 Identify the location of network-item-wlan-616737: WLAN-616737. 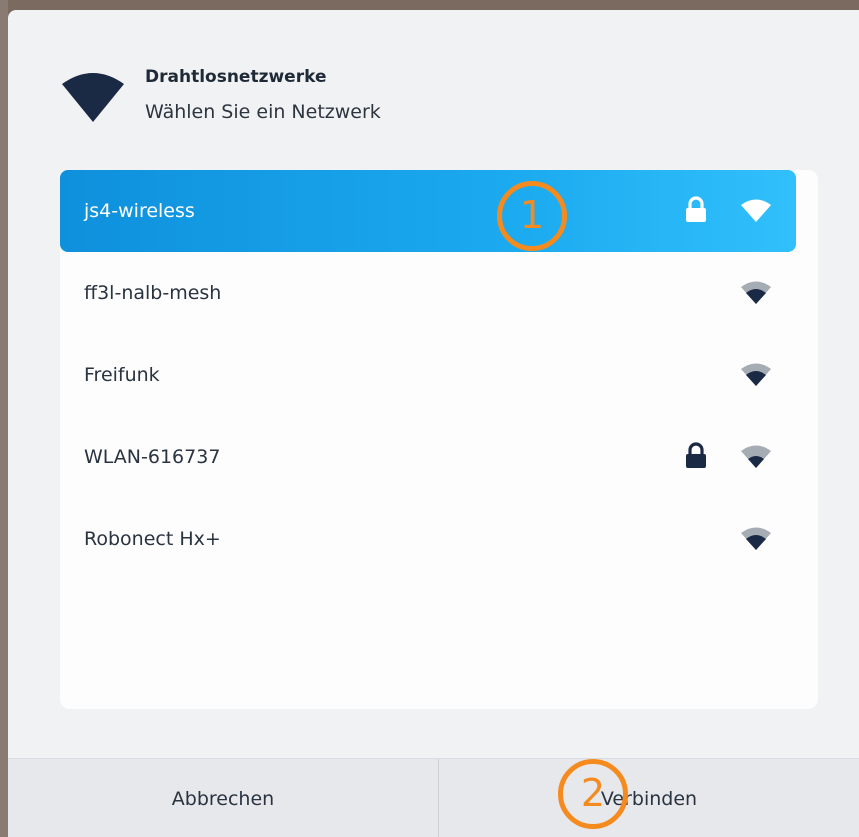
(428, 457).